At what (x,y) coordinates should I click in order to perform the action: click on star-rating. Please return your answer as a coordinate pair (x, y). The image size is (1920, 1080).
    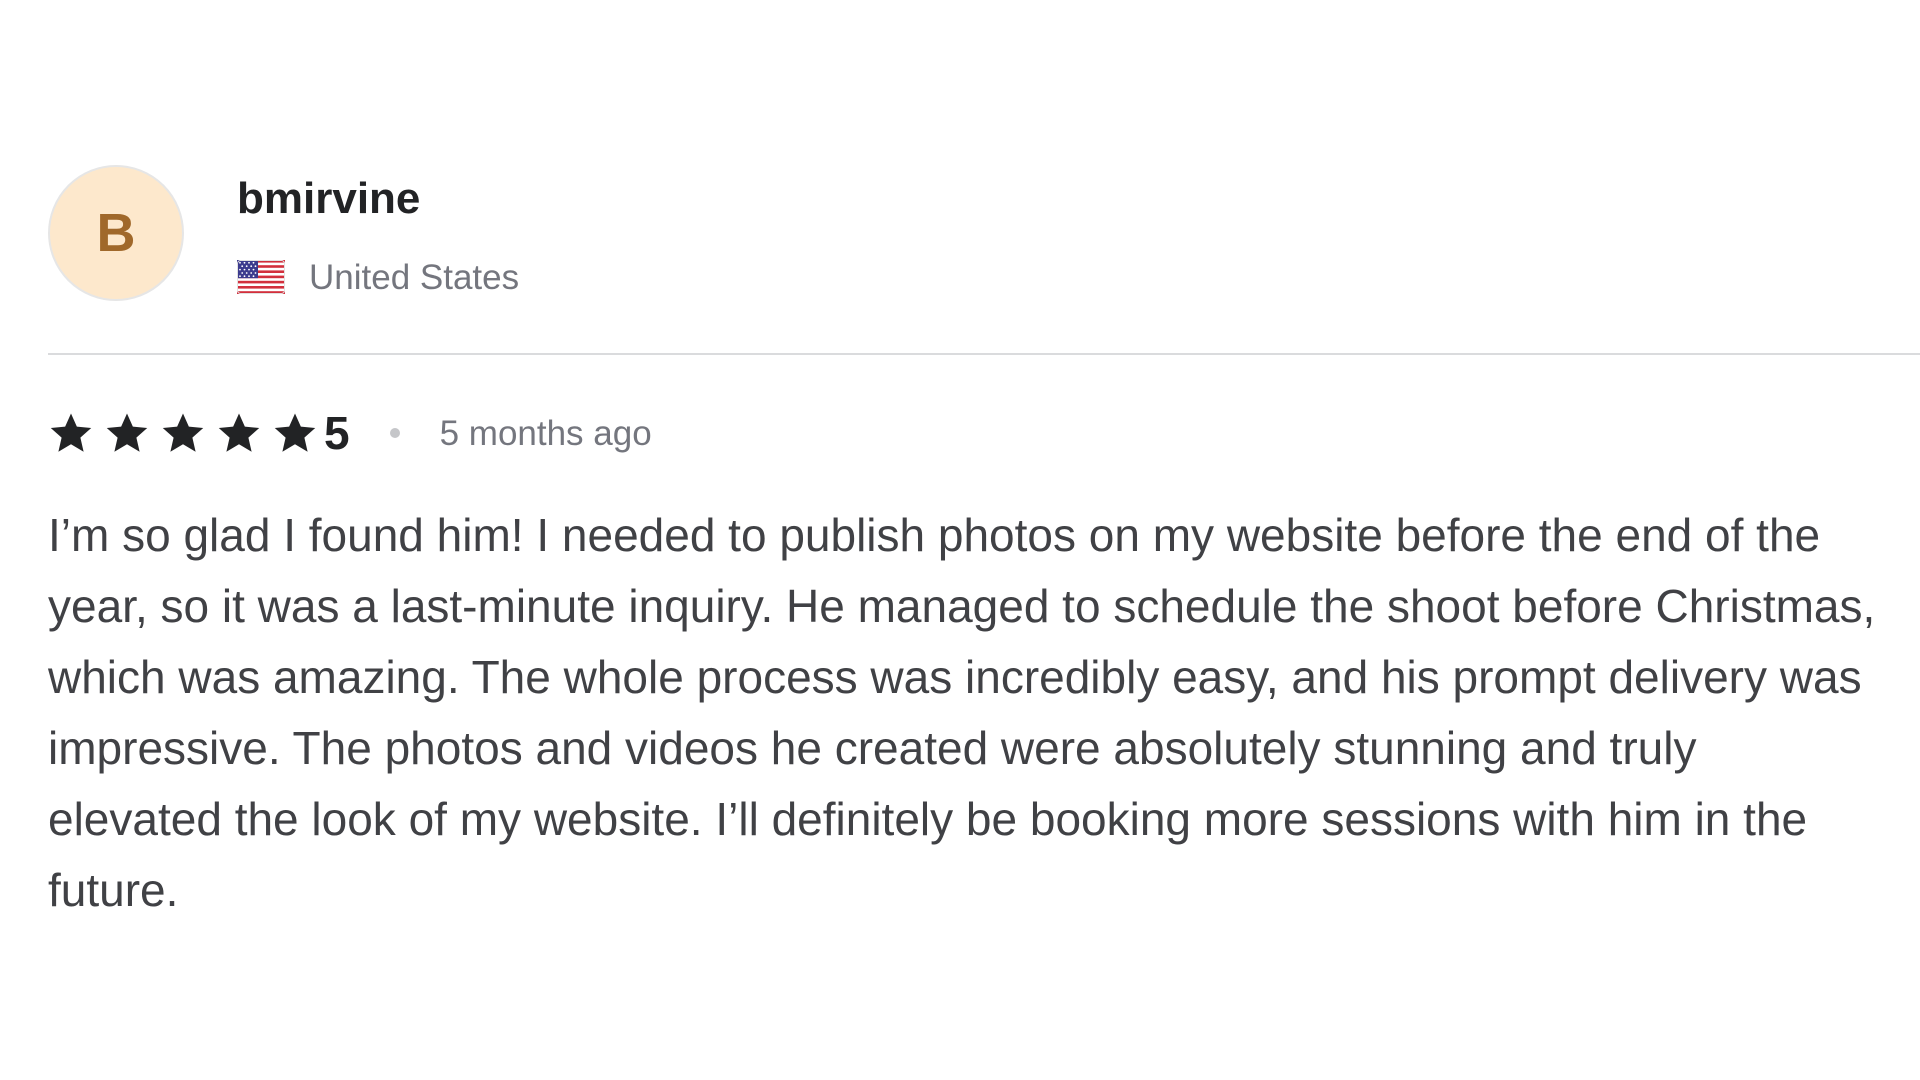
    Looking at the image, I should click on (188, 433).